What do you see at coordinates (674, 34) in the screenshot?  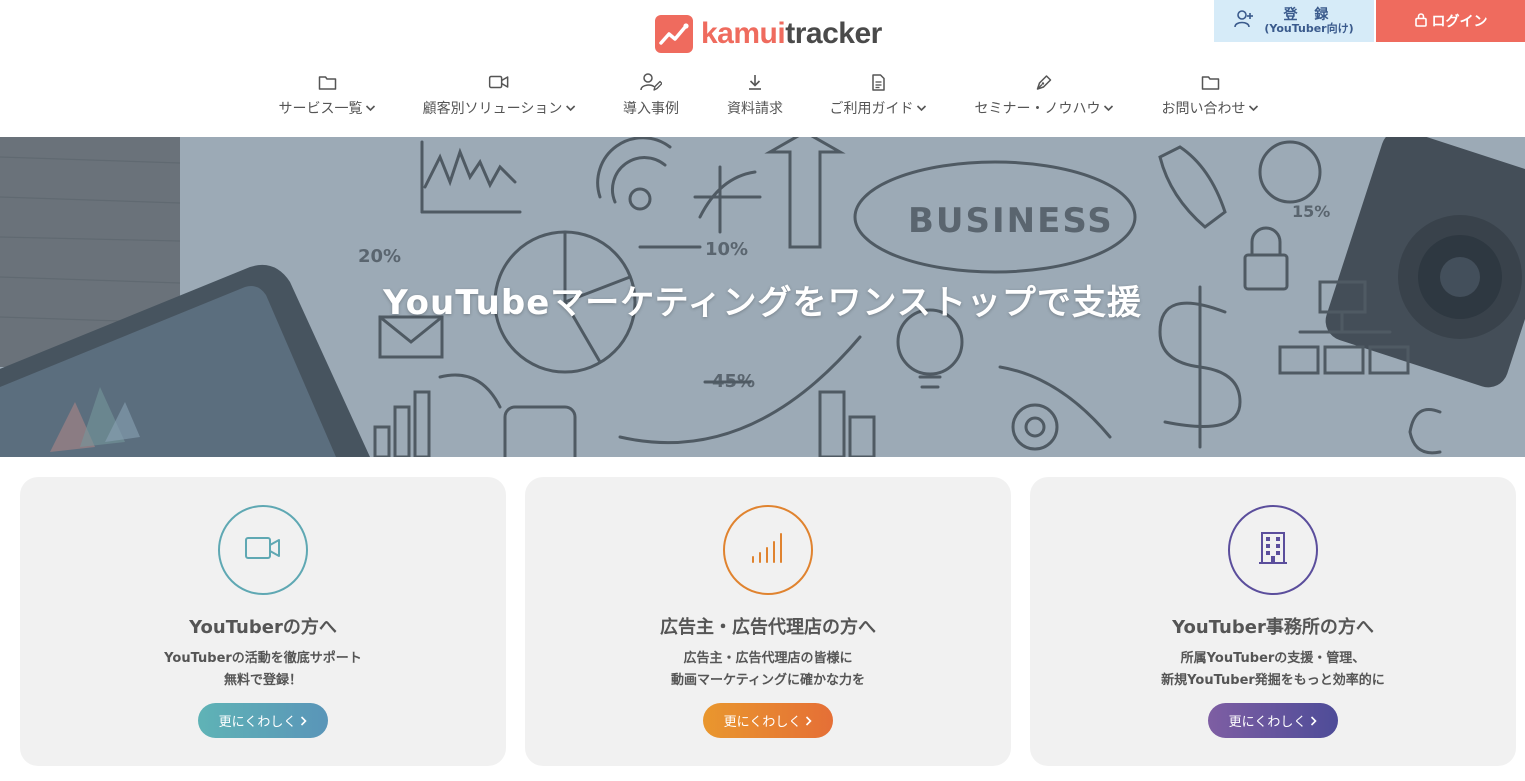 I see `logo-chart-icon` at bounding box center [674, 34].